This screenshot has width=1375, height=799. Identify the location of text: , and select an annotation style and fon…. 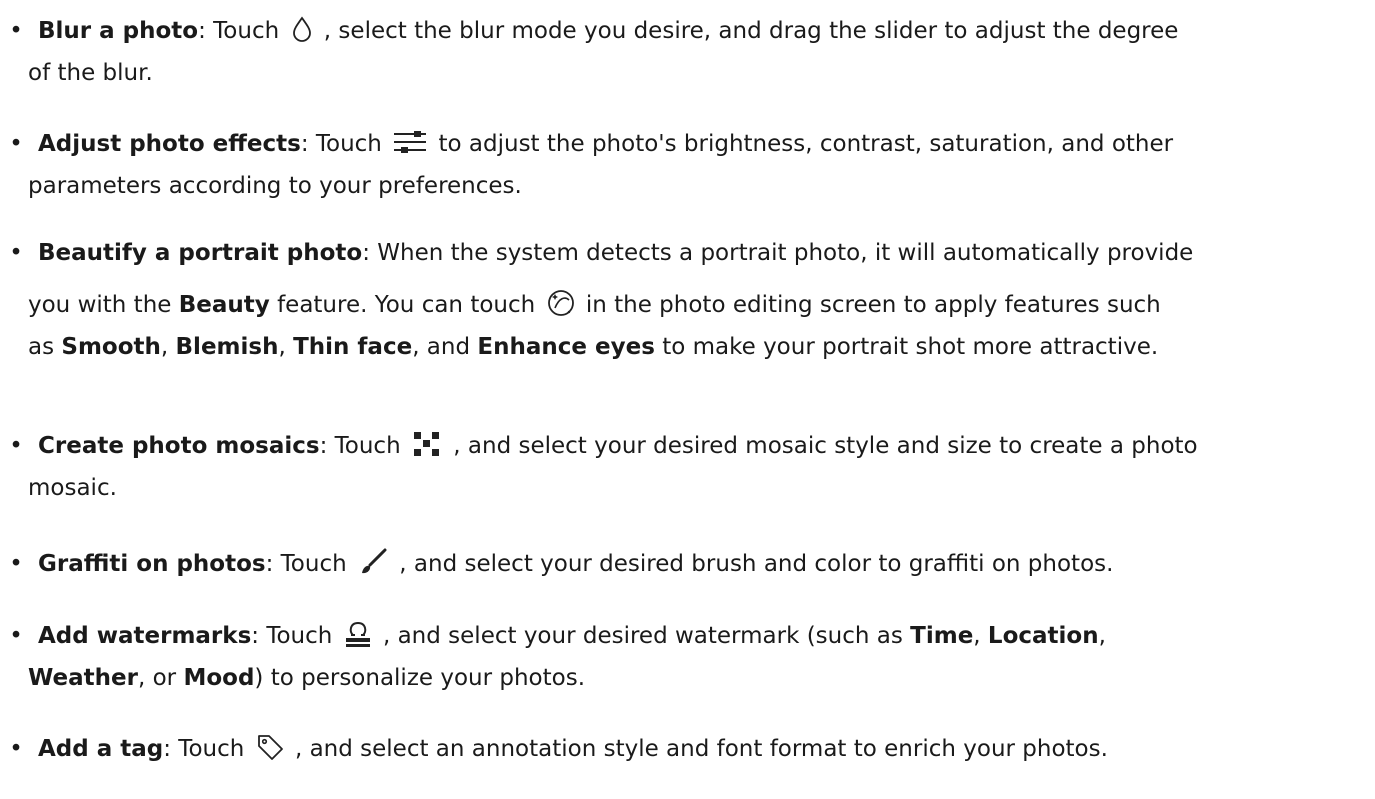
(697, 749).